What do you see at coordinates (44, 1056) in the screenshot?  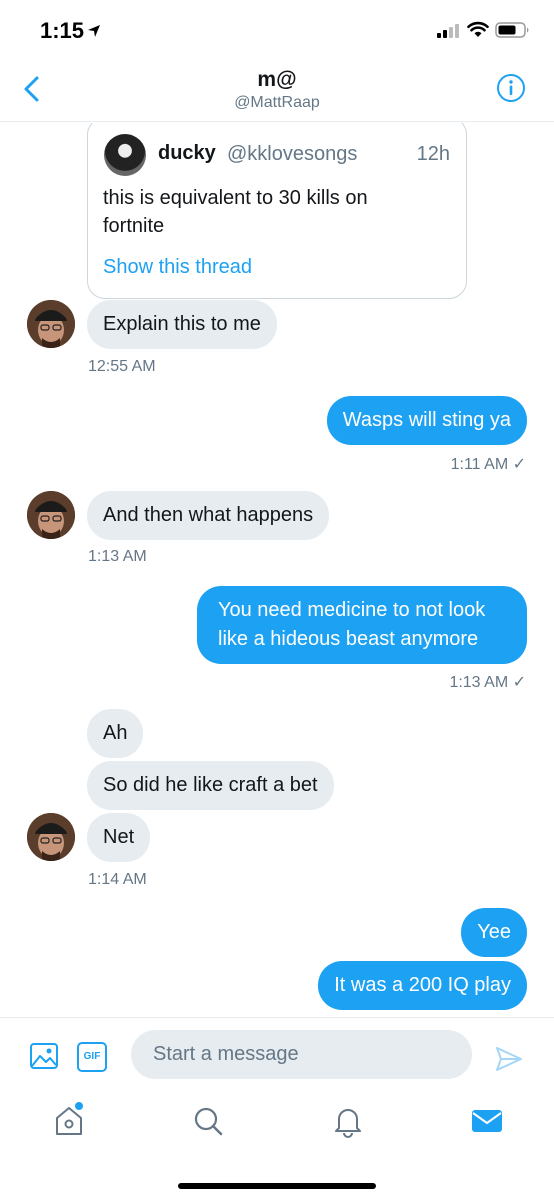 I see `image-icon` at bounding box center [44, 1056].